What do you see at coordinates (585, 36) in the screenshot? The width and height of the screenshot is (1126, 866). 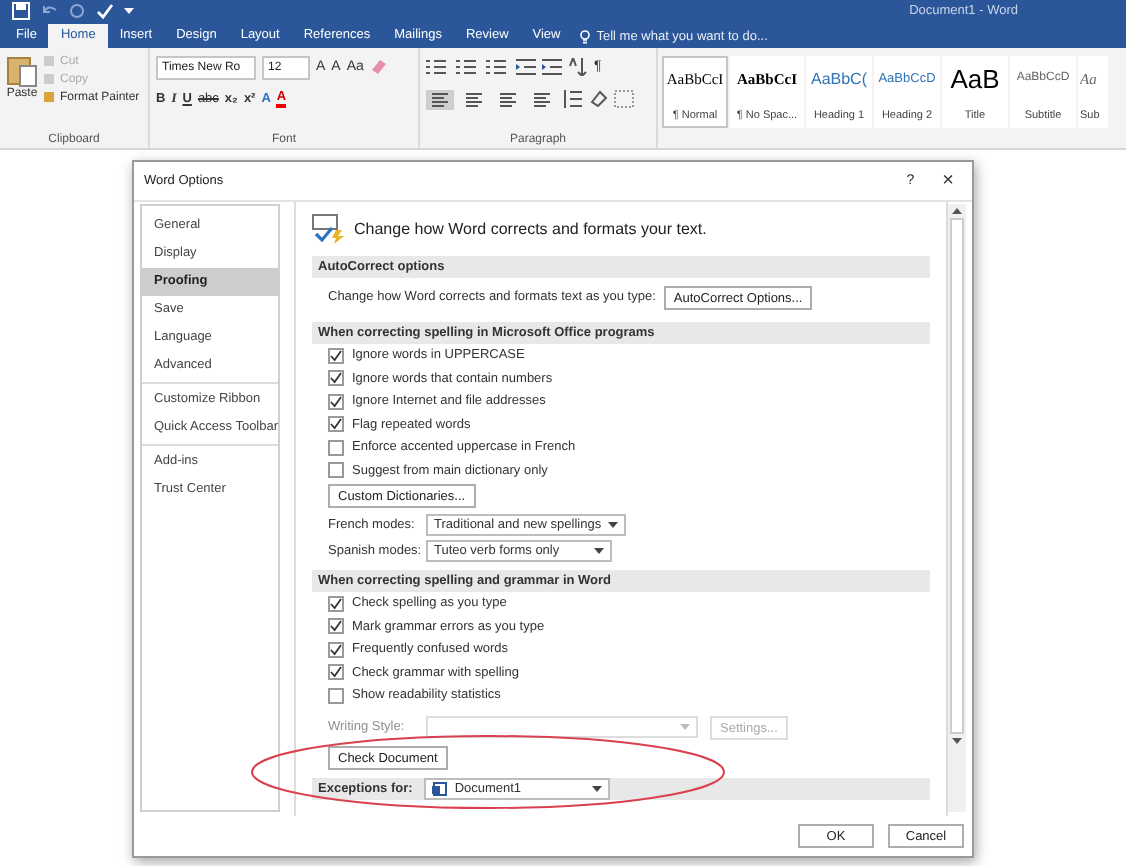 I see `lightbulb-icon` at bounding box center [585, 36].